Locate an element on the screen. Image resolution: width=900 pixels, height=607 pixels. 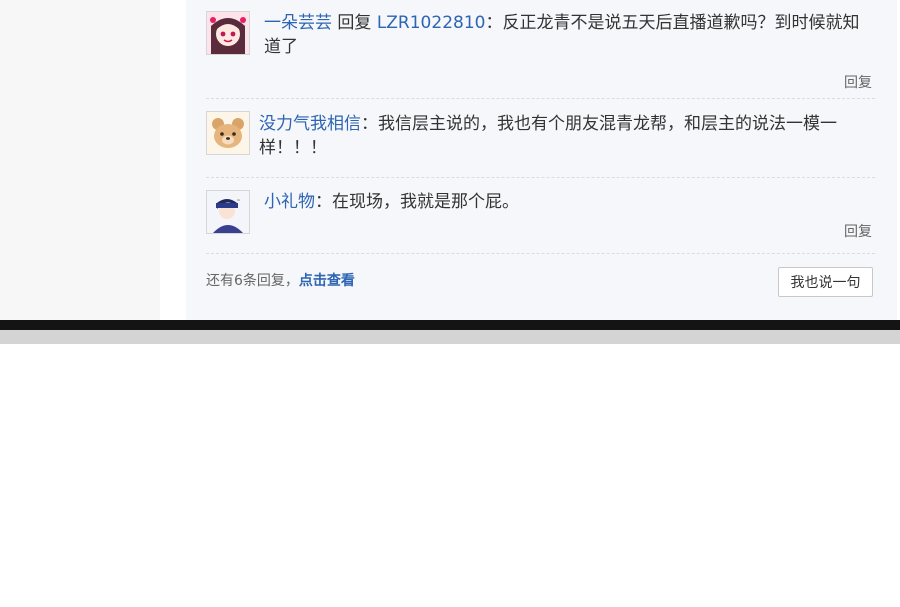
svg-text: ᵐ is located at coordinates (238, 202).